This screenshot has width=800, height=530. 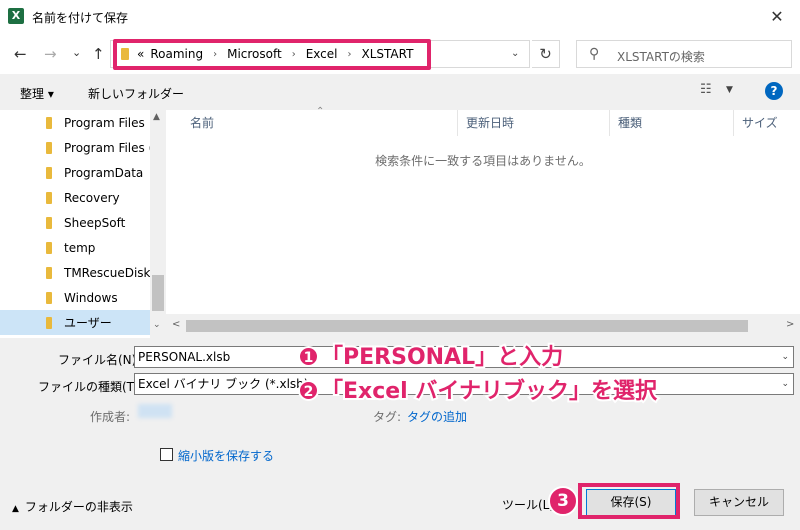 What do you see at coordinates (388, 54) in the screenshot?
I see `breadcrumb-item-xlstart: XLSTART` at bounding box center [388, 54].